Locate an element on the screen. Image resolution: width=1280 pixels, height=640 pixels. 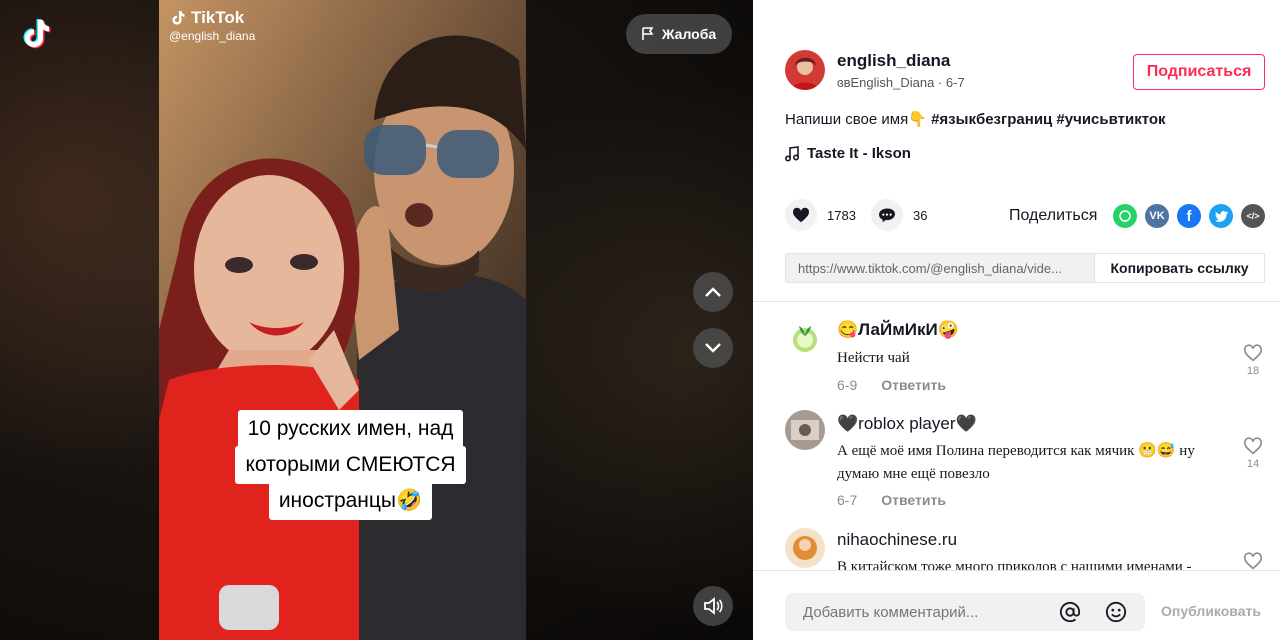
tiktok-logo-icon is located at coordinates (36, 34).